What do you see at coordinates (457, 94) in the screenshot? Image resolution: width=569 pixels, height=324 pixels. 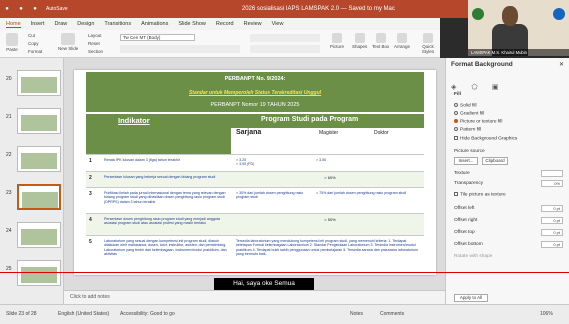 I see `fill-section-label: Fill` at bounding box center [457, 94].